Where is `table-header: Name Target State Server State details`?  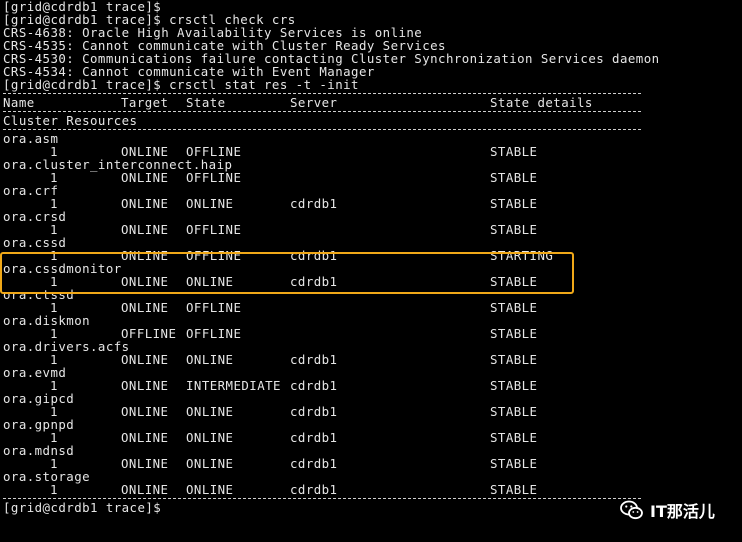
table-header: Name Target State Server State details is located at coordinates (297, 102).